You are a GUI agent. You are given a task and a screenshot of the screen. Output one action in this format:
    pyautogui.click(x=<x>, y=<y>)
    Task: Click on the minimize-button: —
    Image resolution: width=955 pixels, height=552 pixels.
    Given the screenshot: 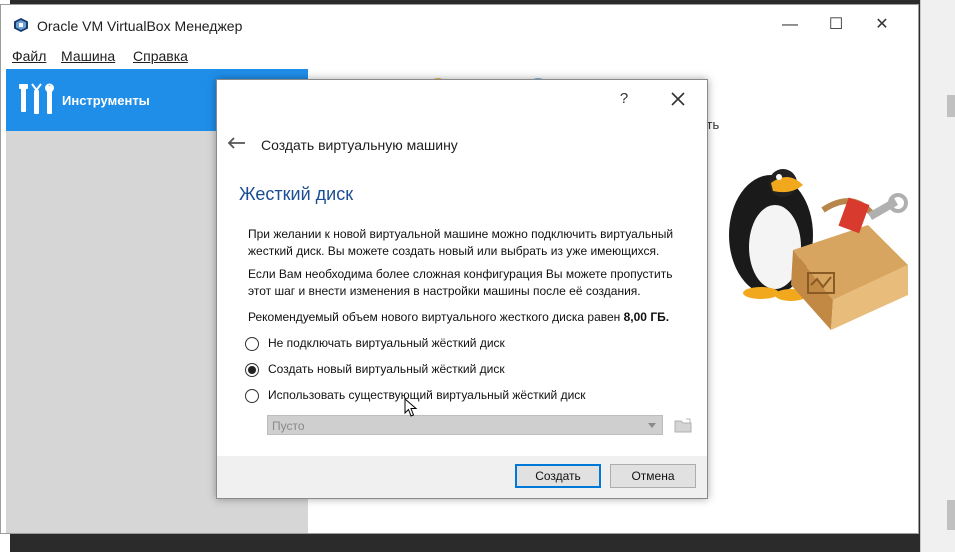 What is the action you would take?
    pyautogui.click(x=790, y=25)
    